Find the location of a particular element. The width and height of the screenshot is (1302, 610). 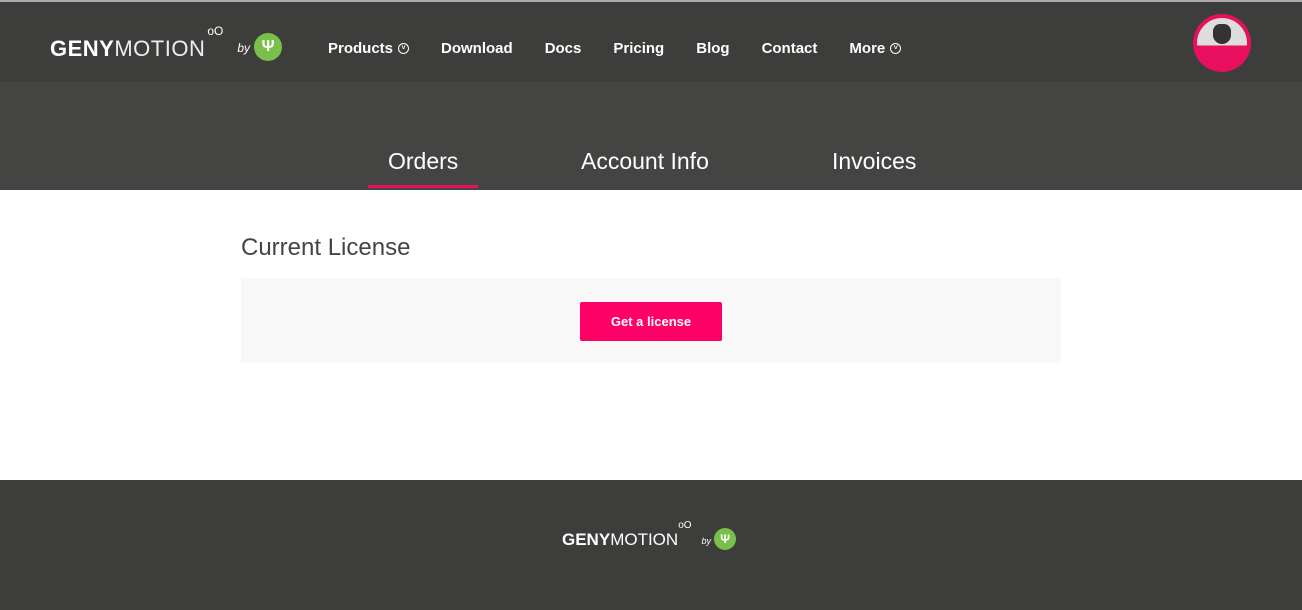

nav-more: More ˅ is located at coordinates (875, 48).